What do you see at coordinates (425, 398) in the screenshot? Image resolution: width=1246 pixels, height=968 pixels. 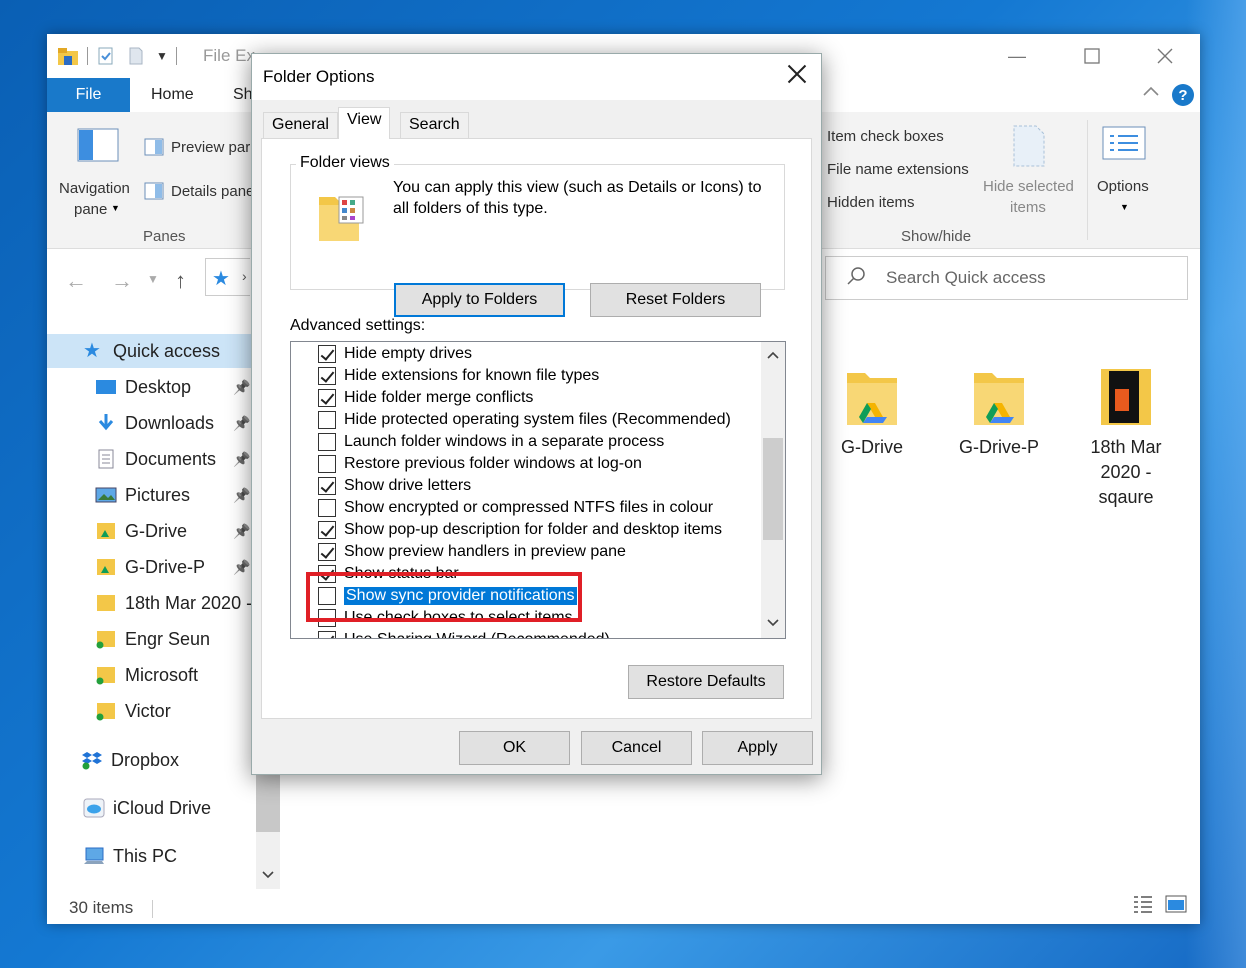 I see `setting-row: Hide folder merge conflicts` at bounding box center [425, 398].